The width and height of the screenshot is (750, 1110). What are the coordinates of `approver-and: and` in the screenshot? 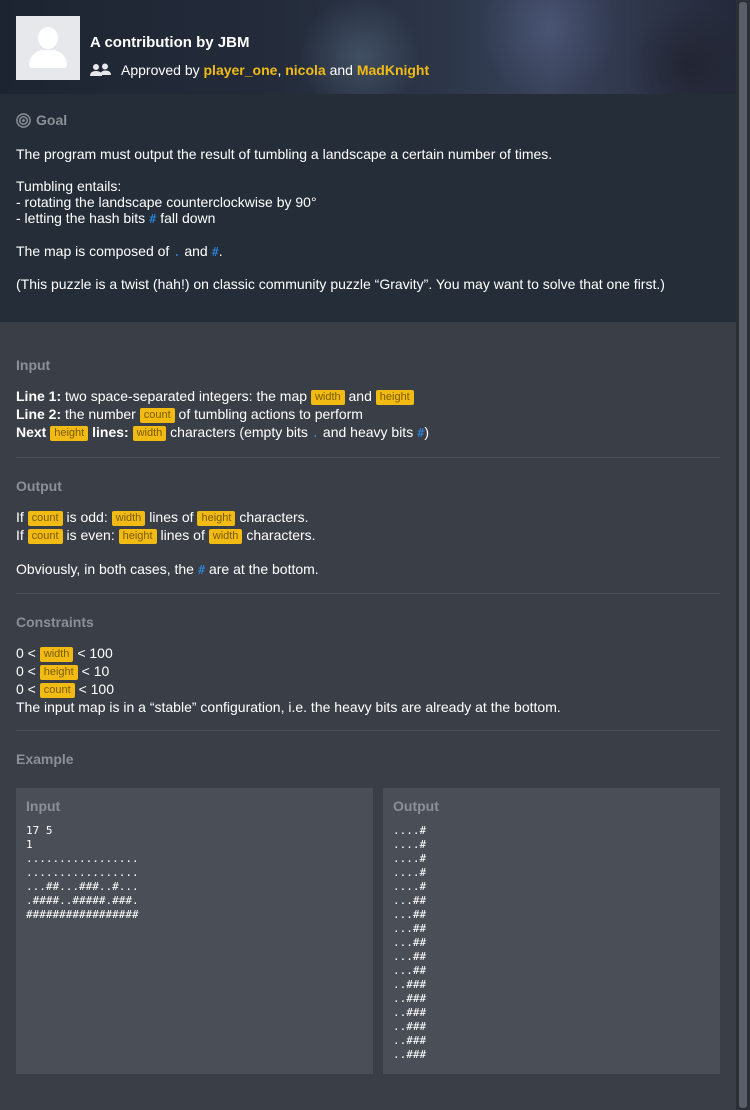 It's located at (341, 70).